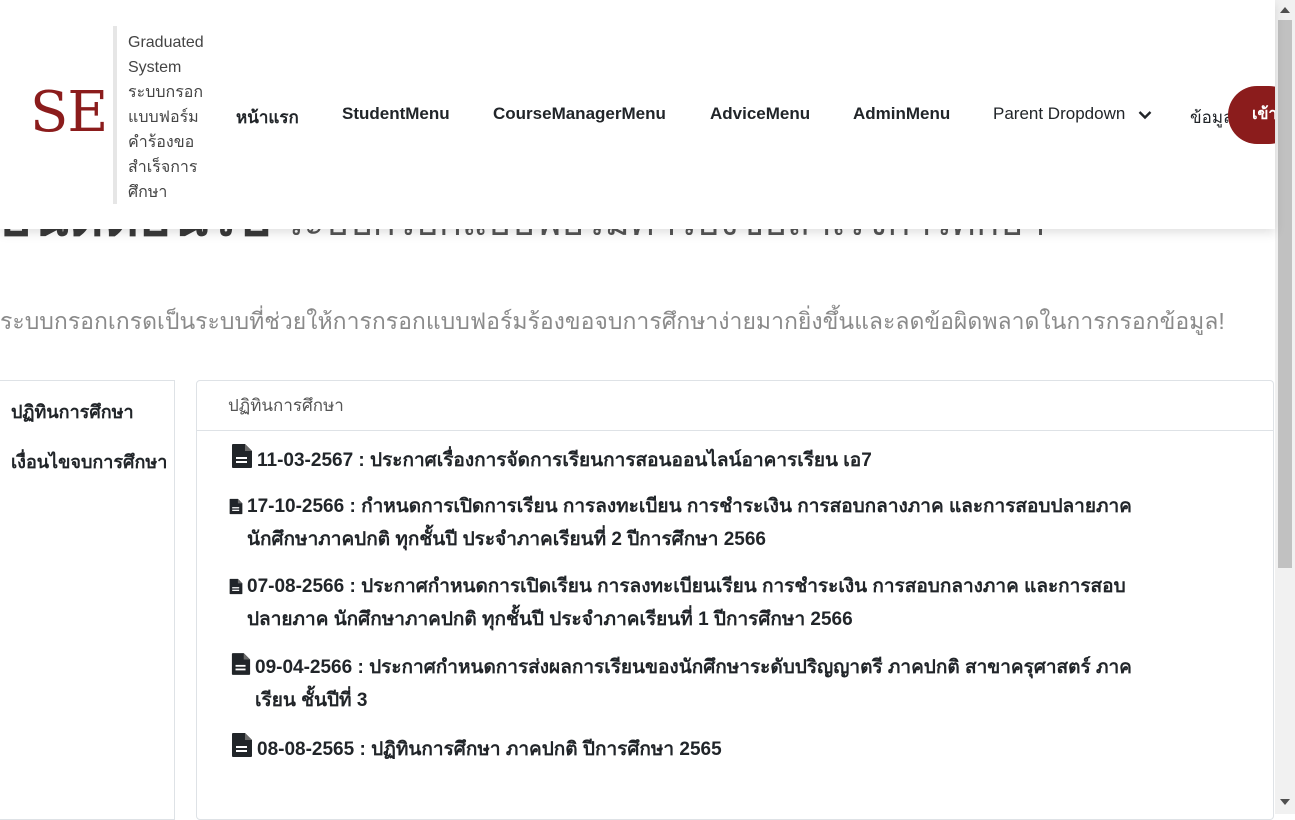 Image resolution: width=1295 pixels, height=820 pixels. What do you see at coordinates (148, 192) in the screenshot?
I see `brand-line: ศึกษา` at bounding box center [148, 192].